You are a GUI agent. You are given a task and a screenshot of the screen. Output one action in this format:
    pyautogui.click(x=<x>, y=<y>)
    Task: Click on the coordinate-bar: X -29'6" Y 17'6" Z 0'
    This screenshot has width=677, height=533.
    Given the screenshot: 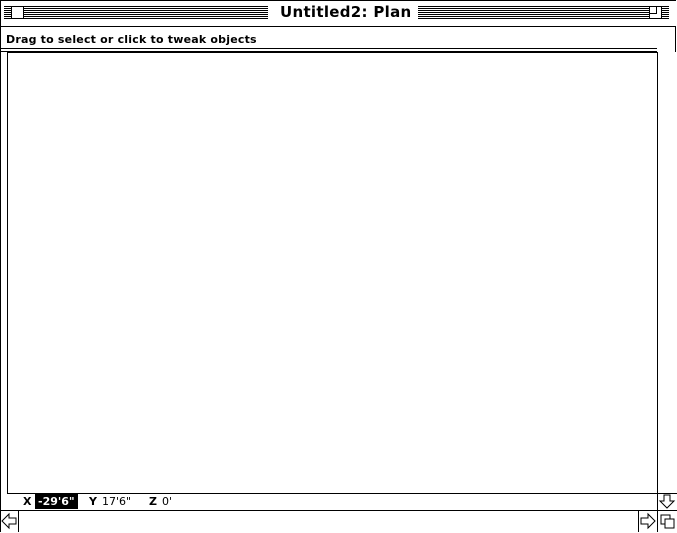 What is the action you would take?
    pyautogui.click(x=332, y=501)
    